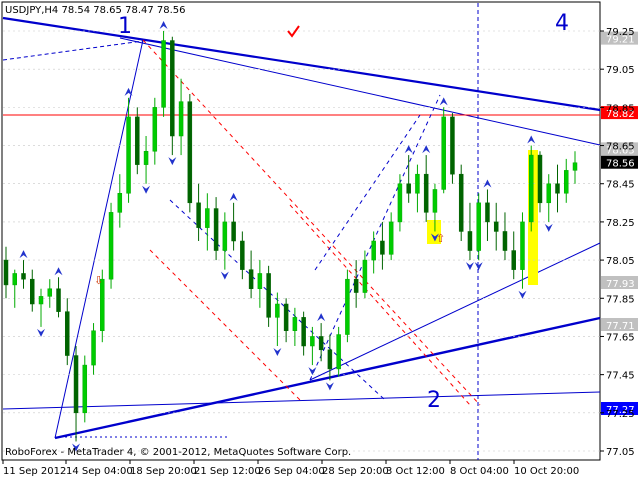 This screenshot has height=480, width=640. Describe the element at coordinates (620, 108) in the screenshot. I see `y-tick-label: 78.85` at that location.